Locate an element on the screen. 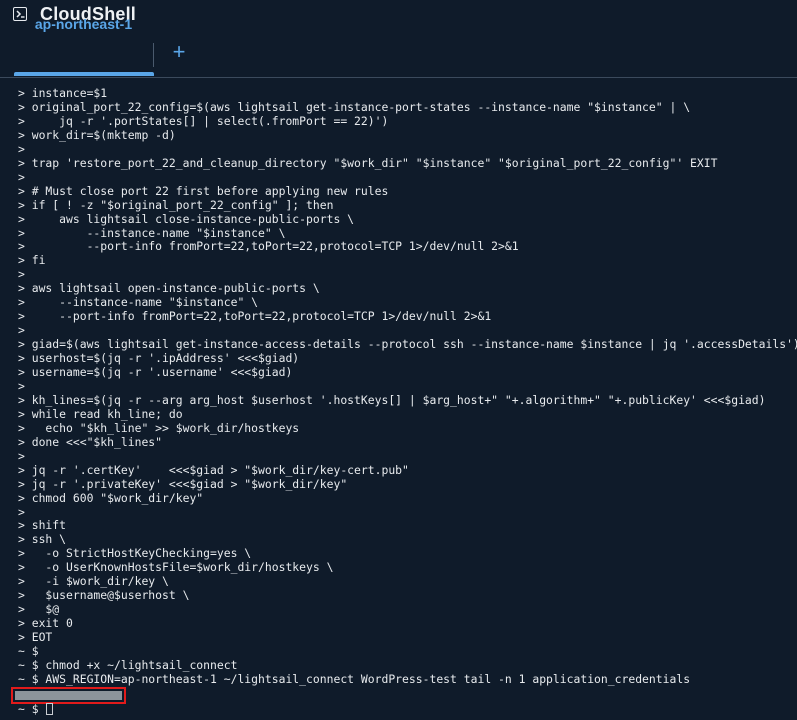  terminal-line: > exit 0 is located at coordinates (45, 623).